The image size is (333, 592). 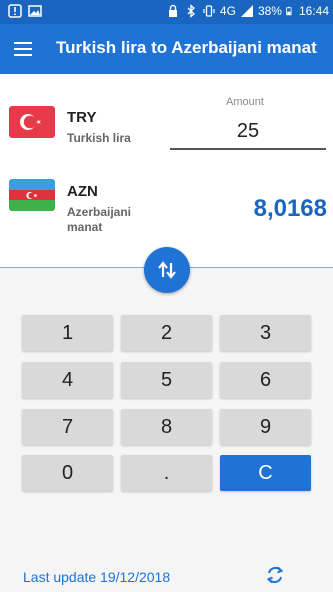 I want to click on amount-label: Amount, so click(x=245, y=102).